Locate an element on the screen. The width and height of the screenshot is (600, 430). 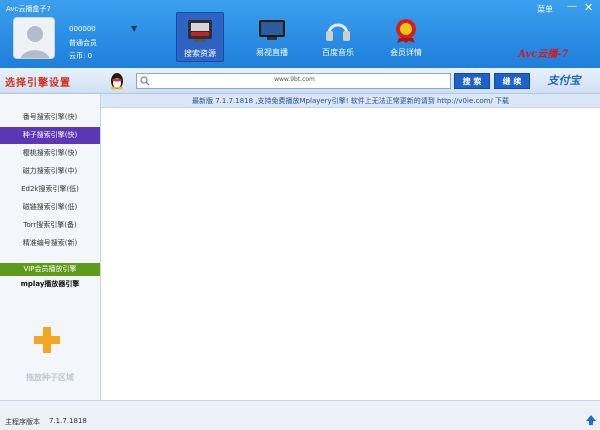
engine-item: Torr搜索引擎(备) is located at coordinates (50, 225).